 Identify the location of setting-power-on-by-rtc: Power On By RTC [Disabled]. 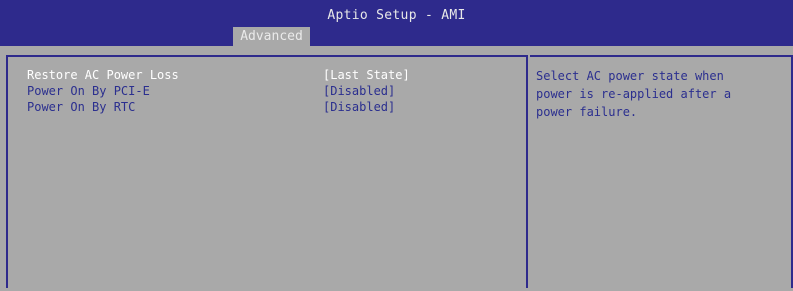
(267, 107).